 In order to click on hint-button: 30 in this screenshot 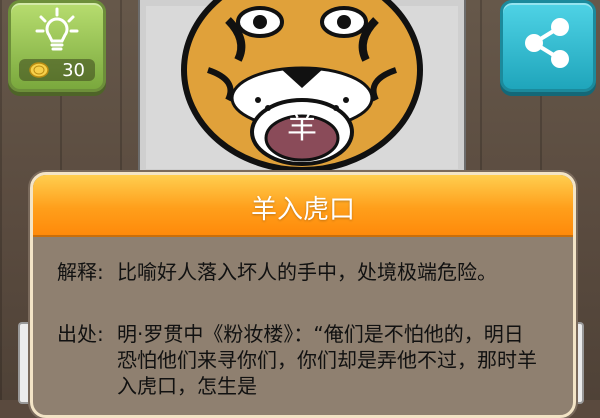, I will do `click(57, 46)`.